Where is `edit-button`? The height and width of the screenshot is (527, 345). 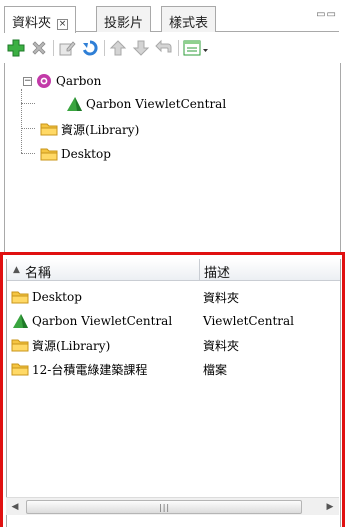
edit-button is located at coordinates (67, 48).